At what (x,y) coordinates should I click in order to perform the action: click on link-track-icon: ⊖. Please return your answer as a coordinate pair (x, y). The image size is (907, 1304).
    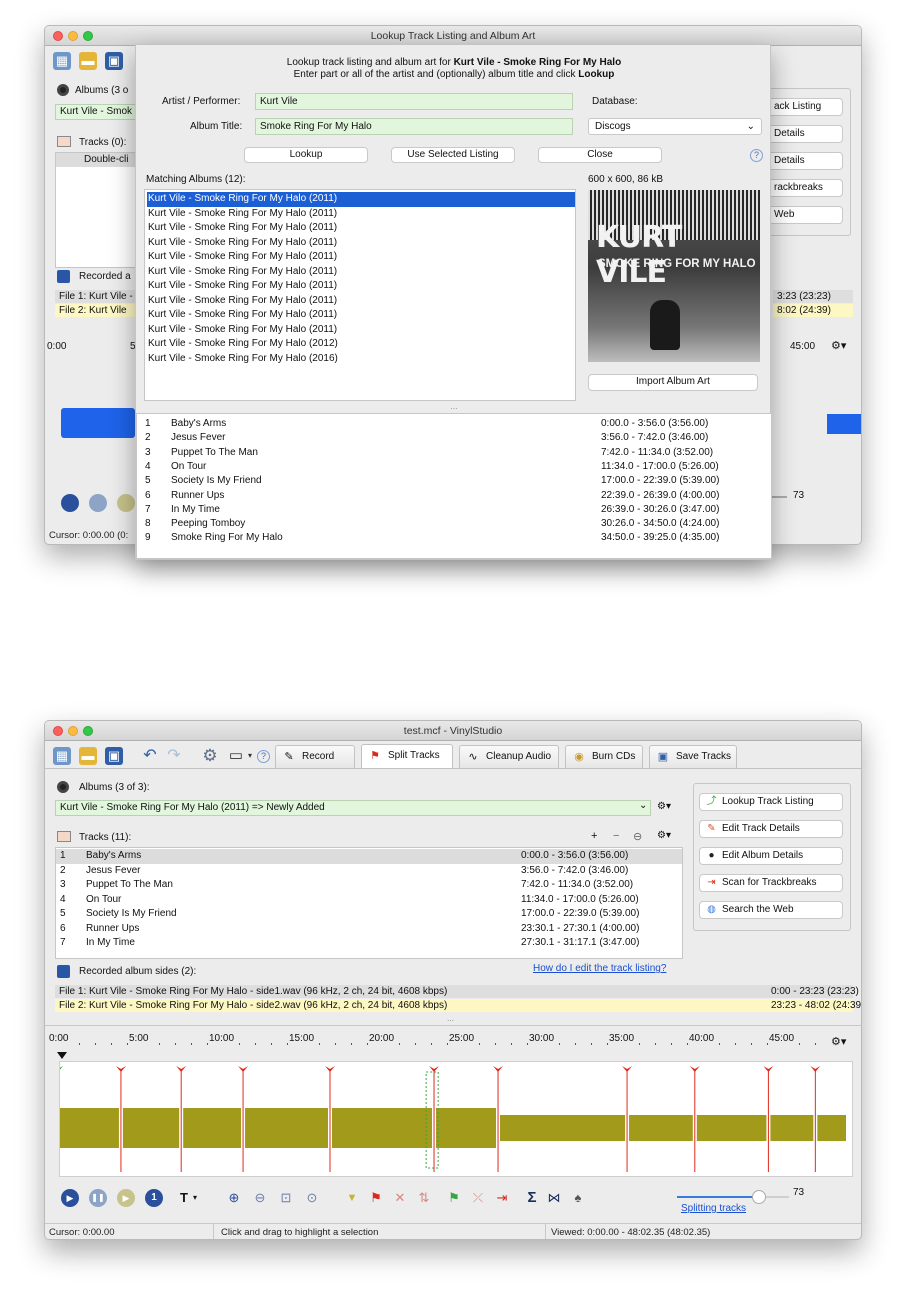
    Looking at the image, I should click on (637, 836).